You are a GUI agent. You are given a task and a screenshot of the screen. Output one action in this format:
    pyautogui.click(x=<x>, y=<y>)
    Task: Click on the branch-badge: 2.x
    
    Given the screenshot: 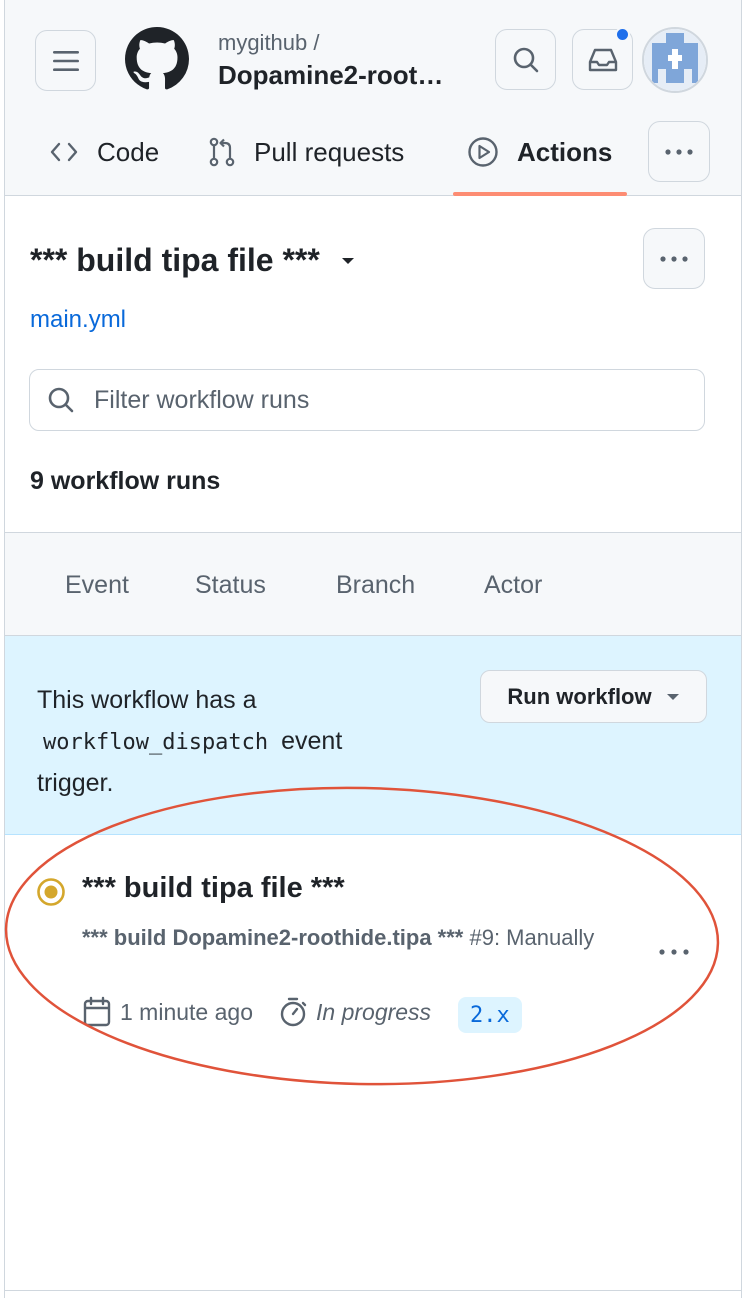 What is the action you would take?
    pyautogui.click(x=490, y=1015)
    